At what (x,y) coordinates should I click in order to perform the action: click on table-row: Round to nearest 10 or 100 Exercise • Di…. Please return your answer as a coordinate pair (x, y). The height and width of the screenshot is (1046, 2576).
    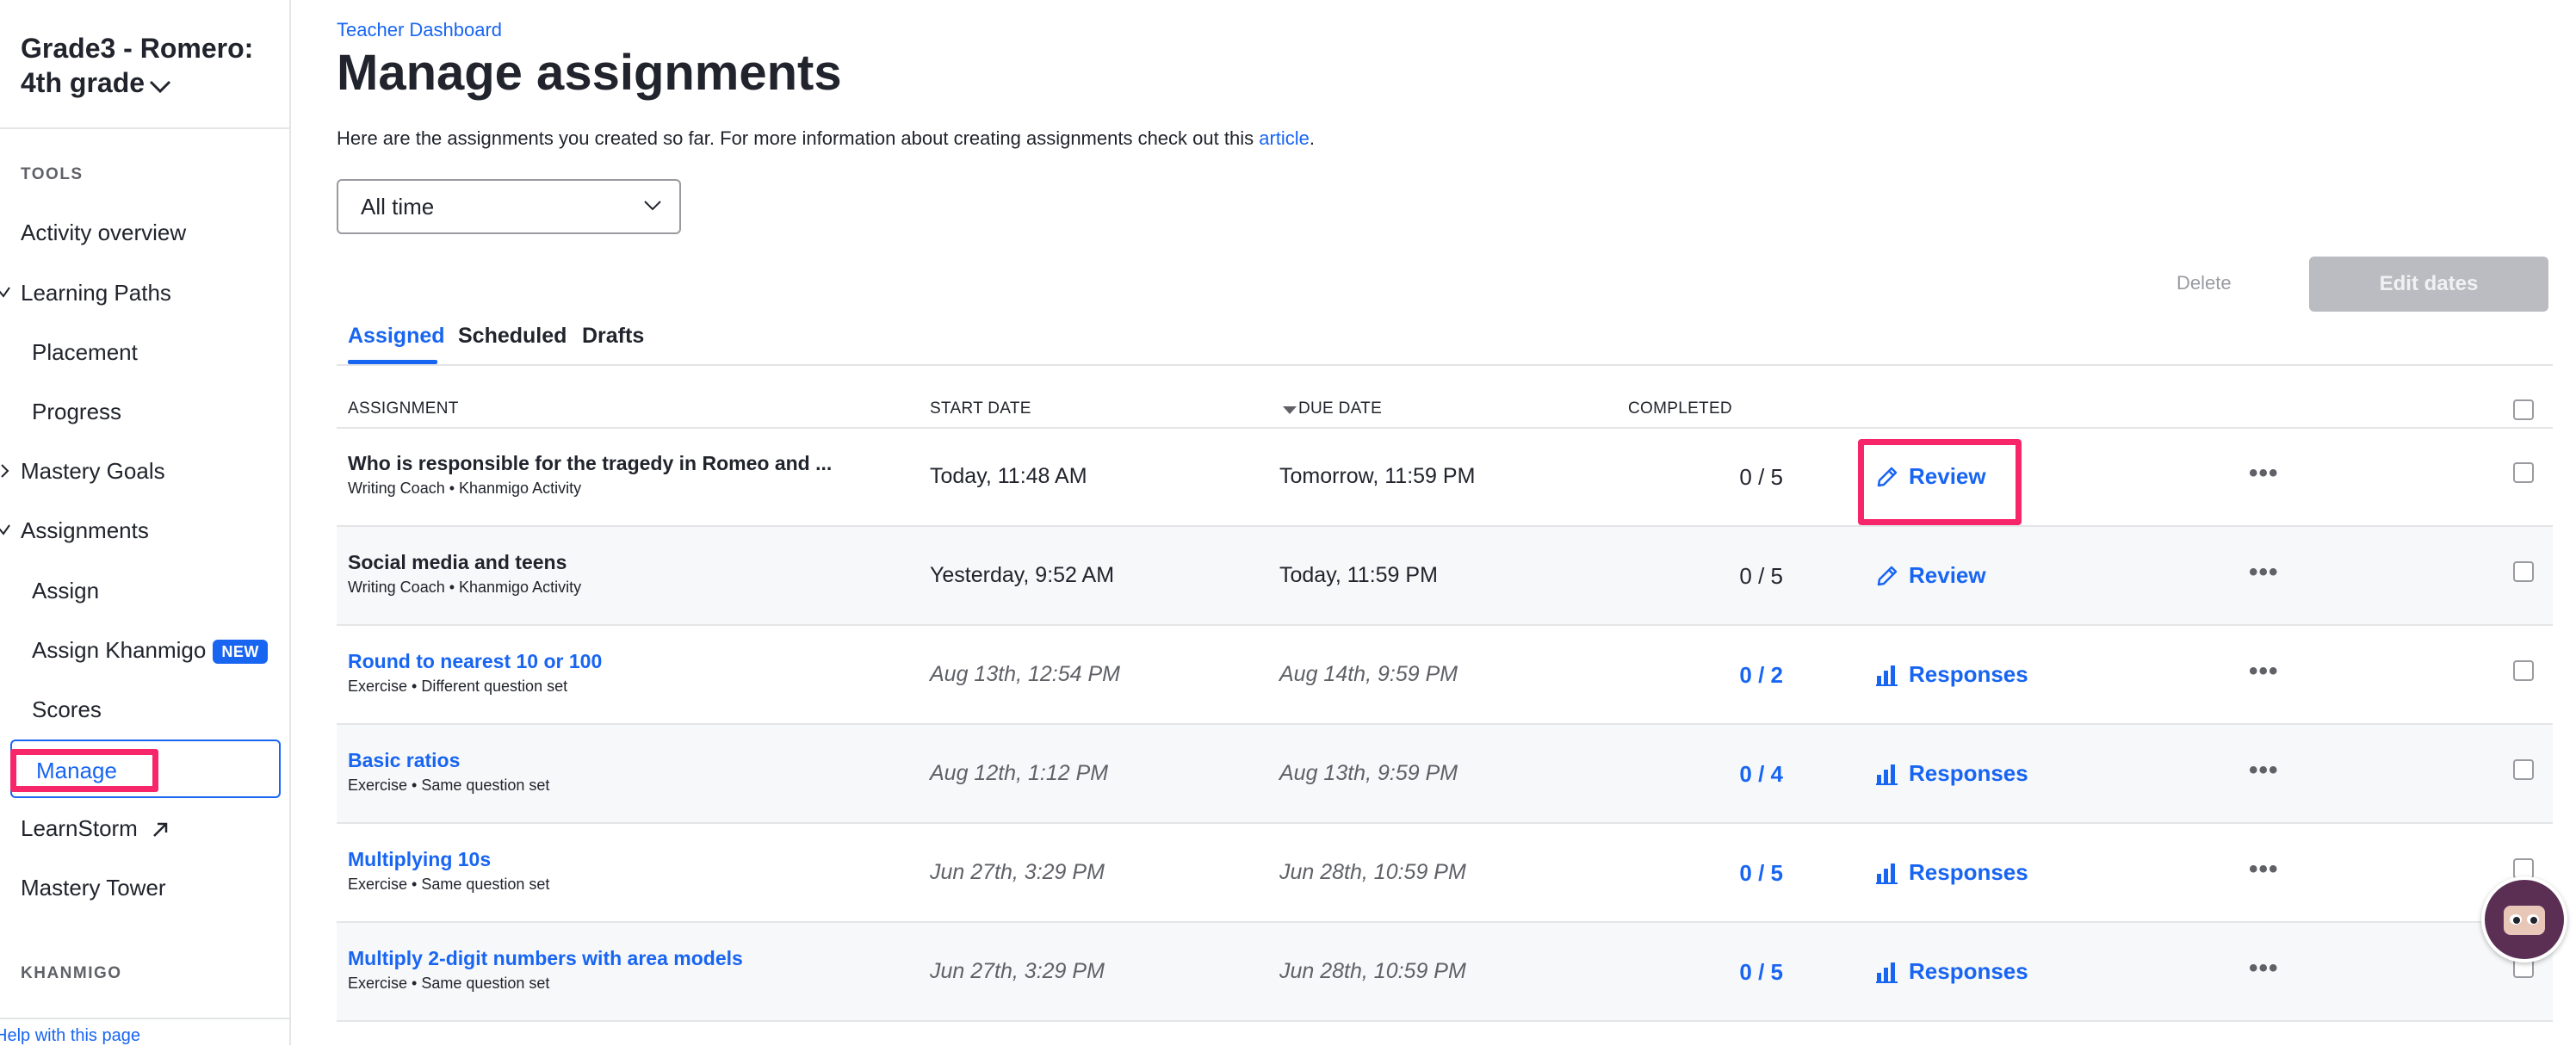
    Looking at the image, I should click on (1445, 675).